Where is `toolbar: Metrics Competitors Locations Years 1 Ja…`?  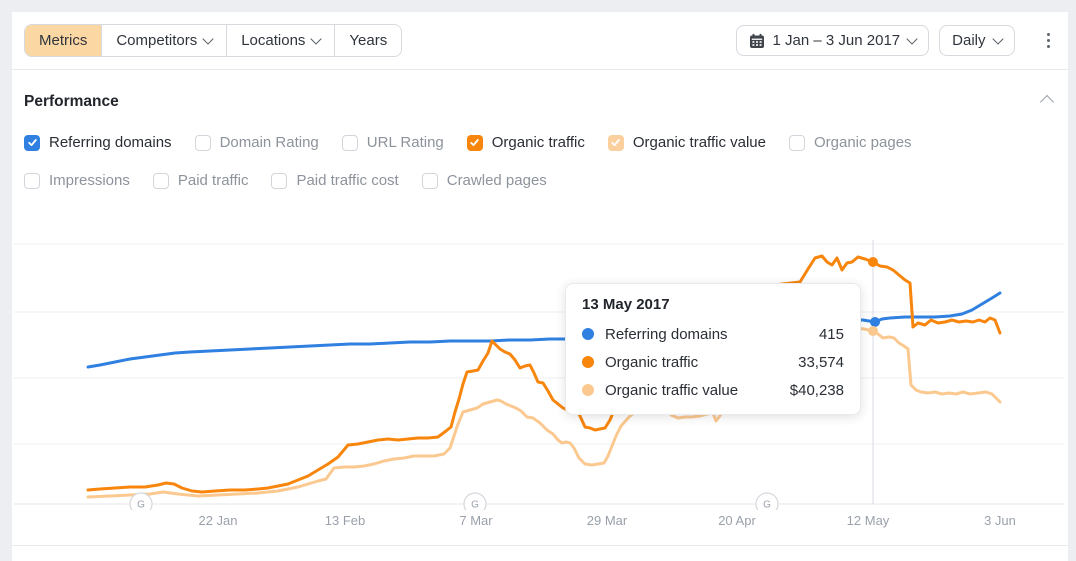 toolbar: Metrics Competitors Locations Years 1 Ja… is located at coordinates (540, 41).